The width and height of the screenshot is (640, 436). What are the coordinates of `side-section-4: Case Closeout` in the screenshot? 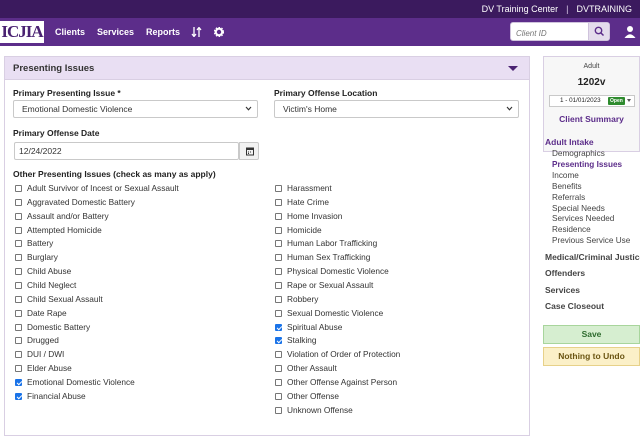 It's located at (574, 306).